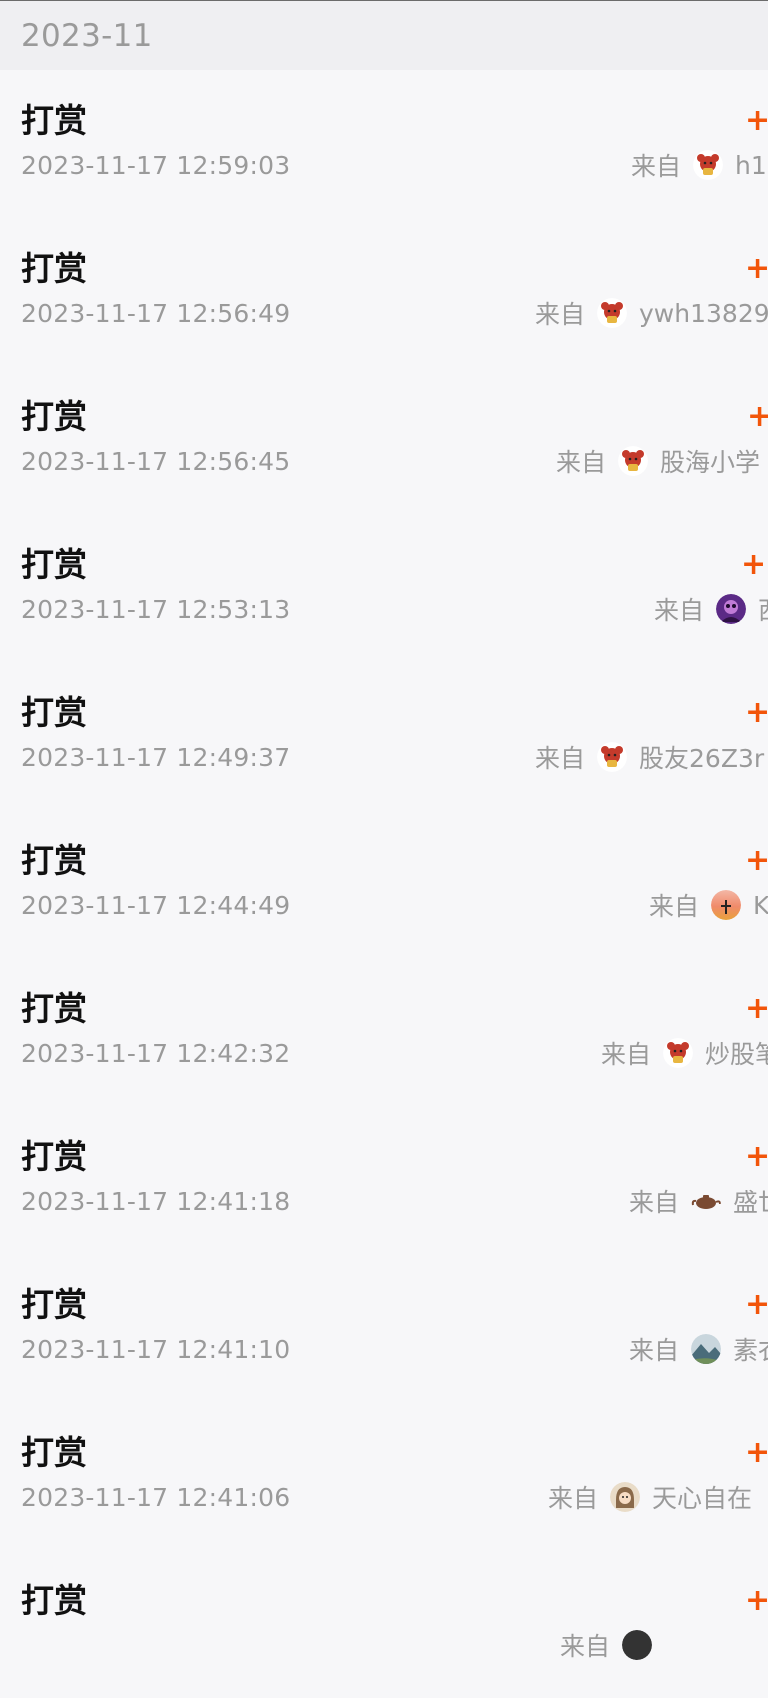  What do you see at coordinates (384, 1328) in the screenshot?
I see `reward-row: 打赏 2023-11-17 12:41:10 +4 来自 素衣` at bounding box center [384, 1328].